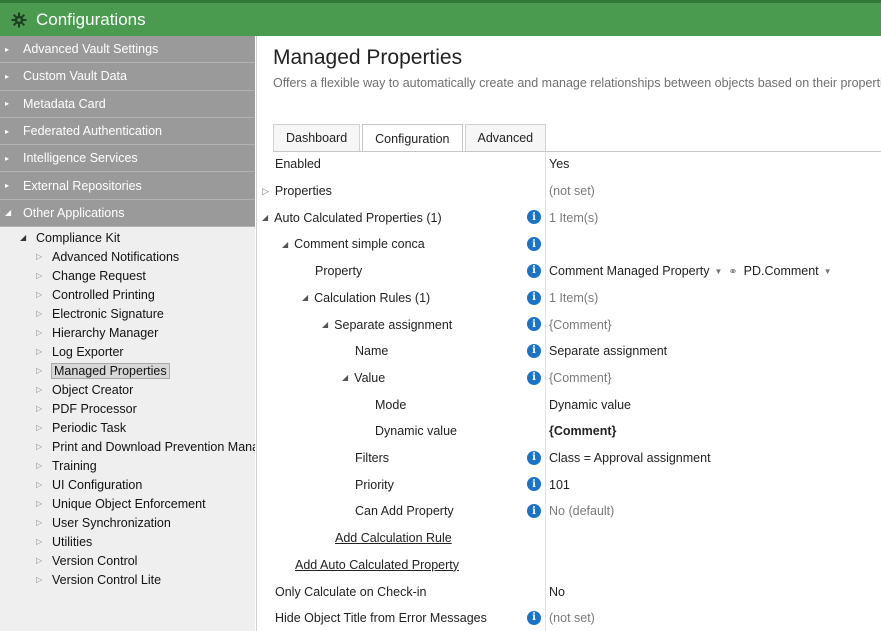  I want to click on app-title: Configurations, so click(91, 19).